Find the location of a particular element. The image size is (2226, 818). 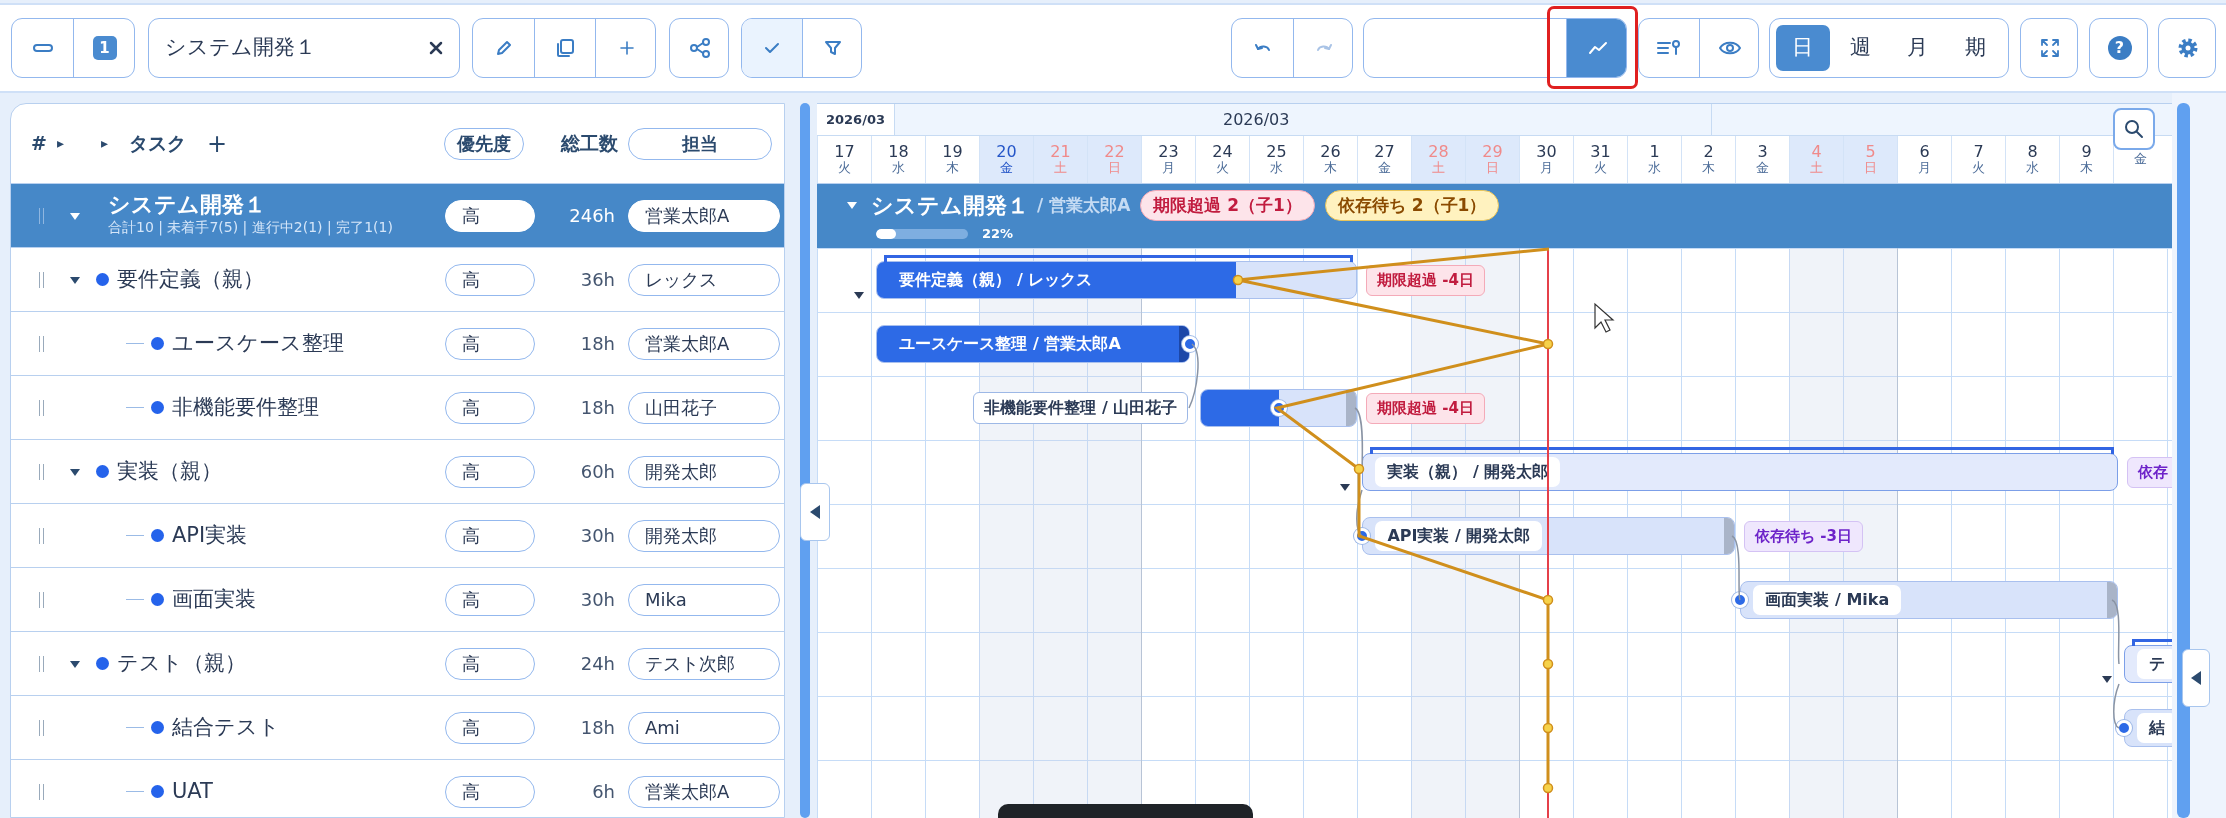

month-label: 2026/03 is located at coordinates (1256, 119).